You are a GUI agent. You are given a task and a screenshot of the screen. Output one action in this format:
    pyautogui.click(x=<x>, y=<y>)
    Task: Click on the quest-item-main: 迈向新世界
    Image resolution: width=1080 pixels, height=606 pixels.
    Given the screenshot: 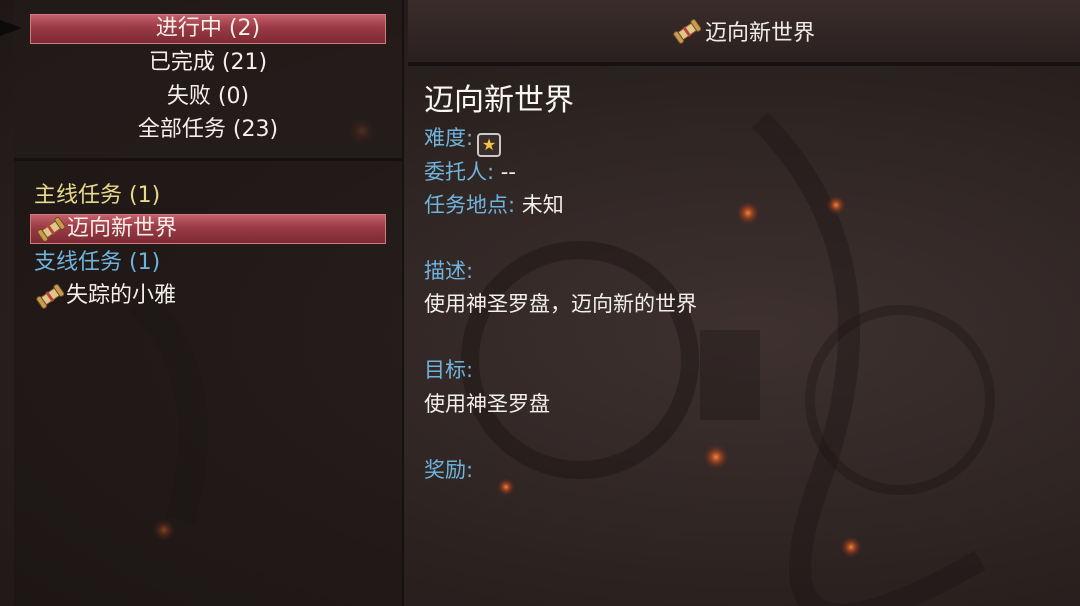 What is the action you would take?
    pyautogui.click(x=208, y=229)
    